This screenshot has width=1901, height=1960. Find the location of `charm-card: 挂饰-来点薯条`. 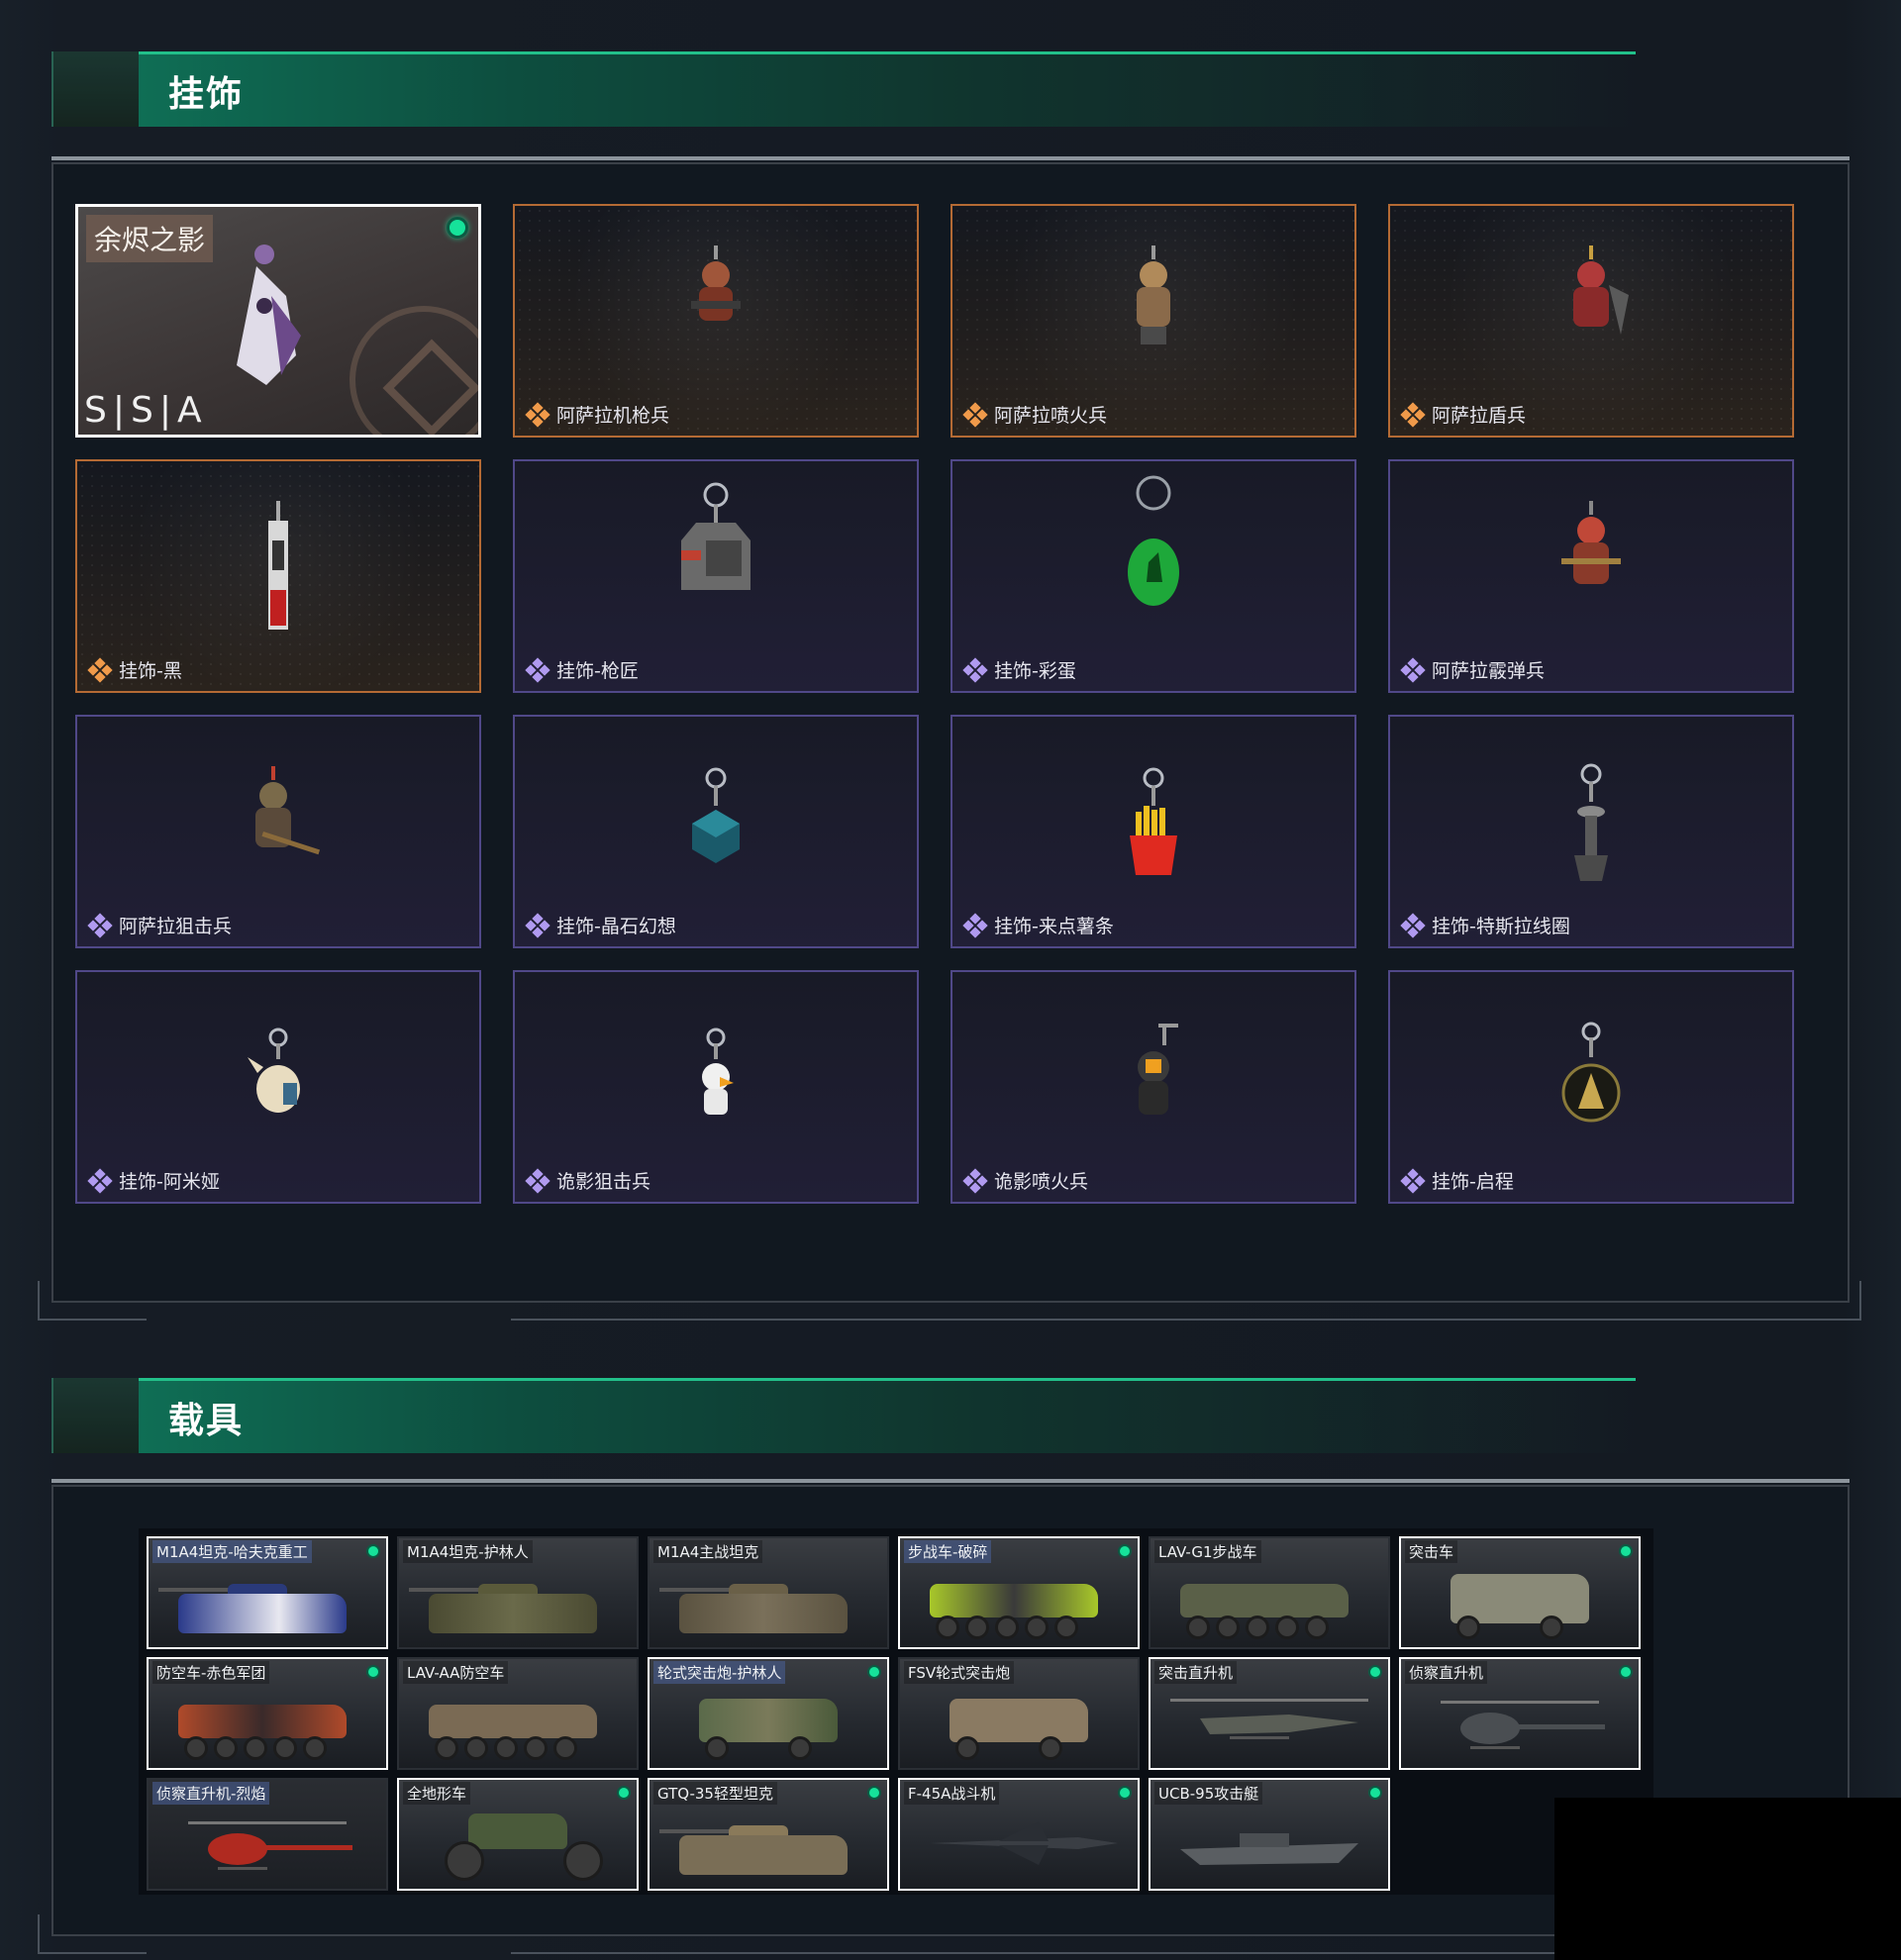

charm-card: 挂饰-来点薯条 is located at coordinates (1153, 831).